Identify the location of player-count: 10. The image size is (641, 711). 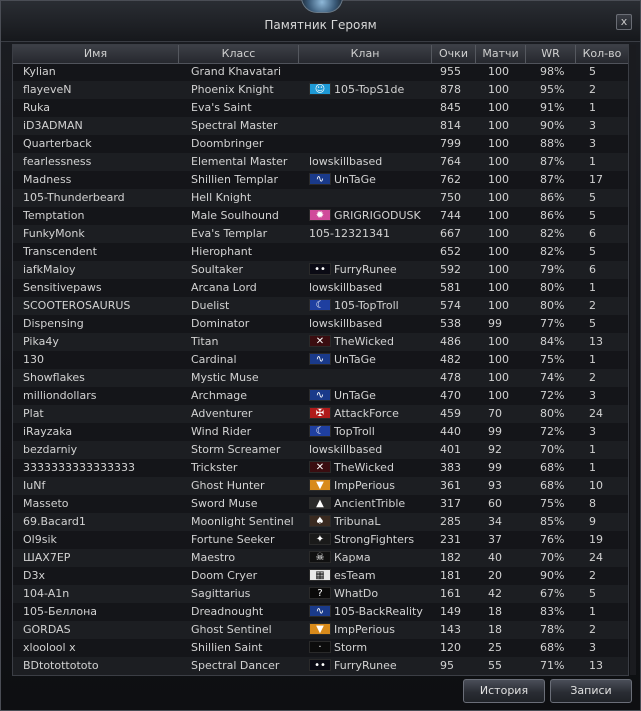
(596, 485).